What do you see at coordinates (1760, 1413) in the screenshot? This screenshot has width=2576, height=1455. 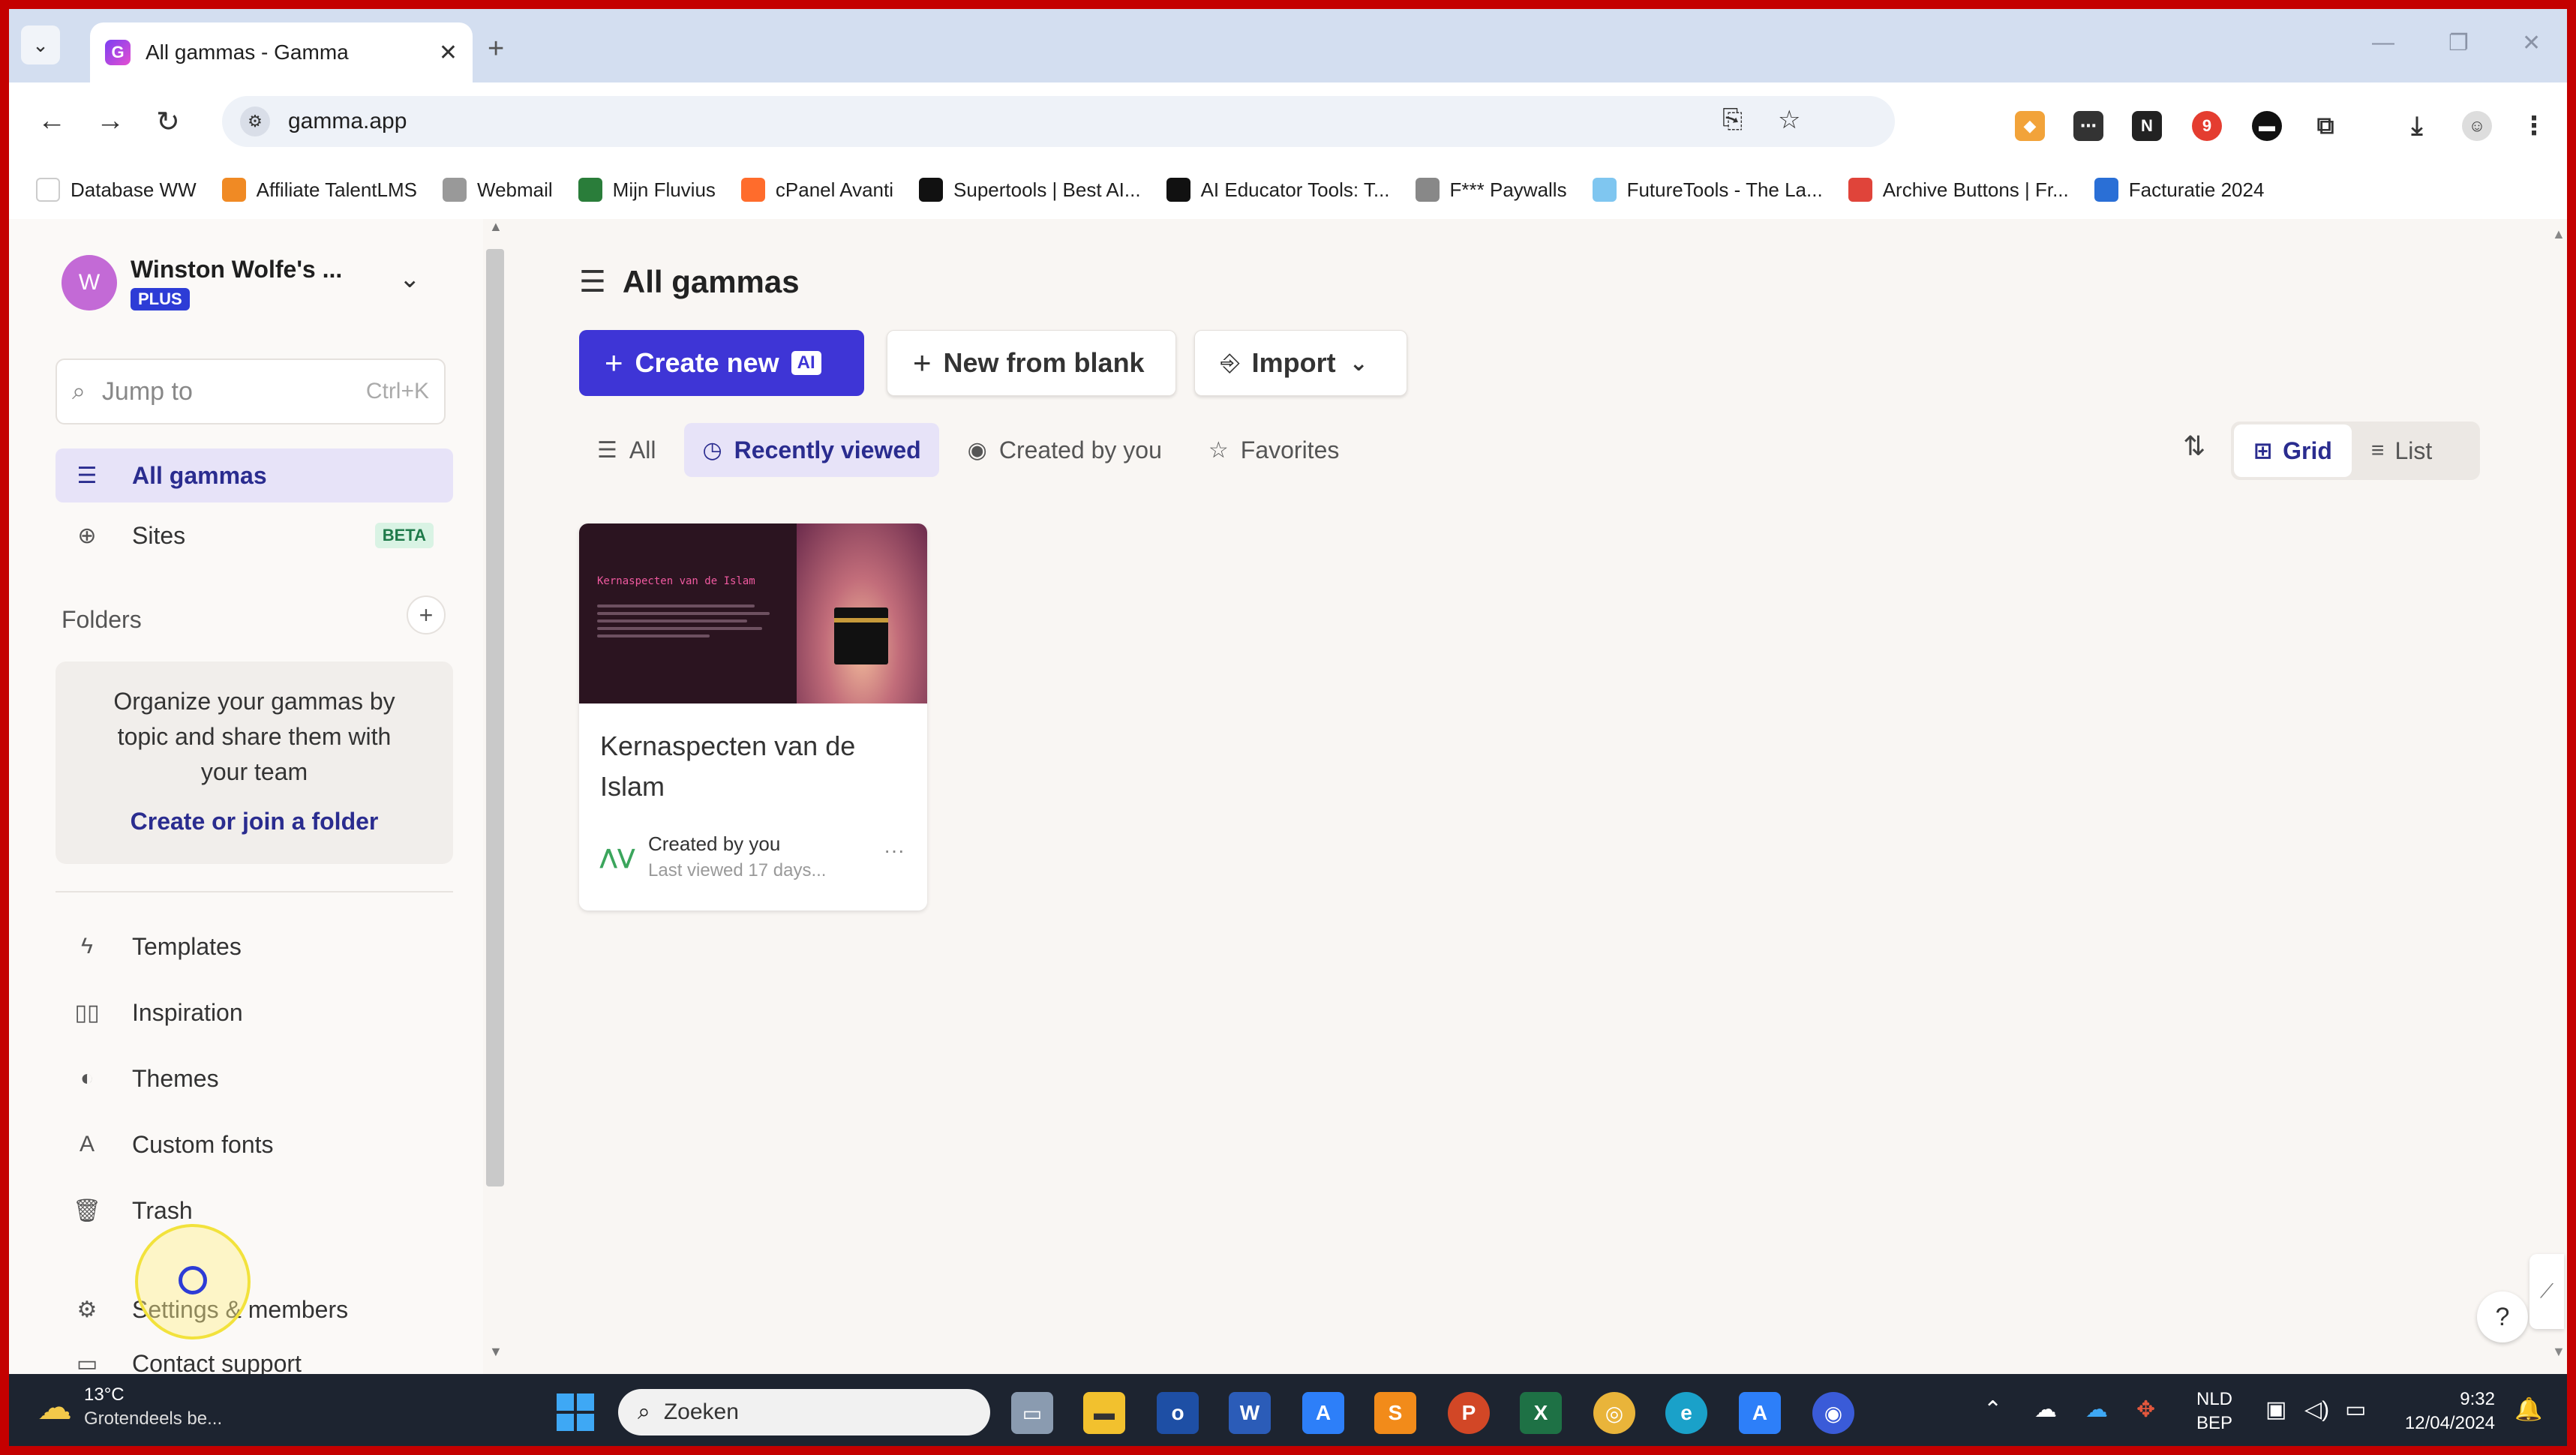 I see `app-a2-icon: A` at bounding box center [1760, 1413].